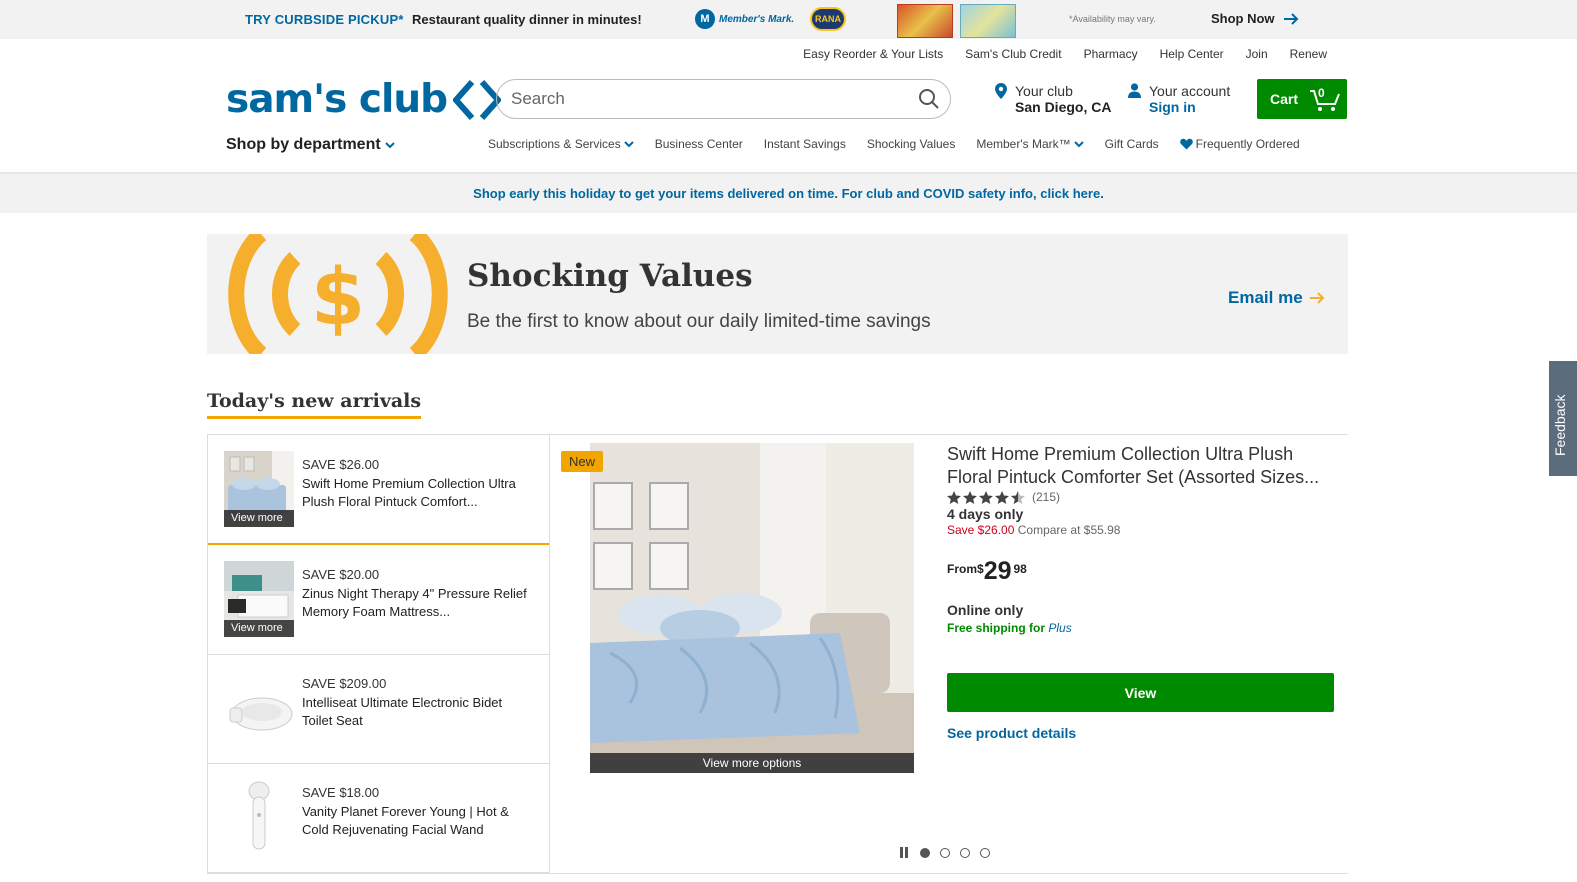  Describe the element at coordinates (1072, 193) in the screenshot. I see `click-here-link: click here.` at that location.